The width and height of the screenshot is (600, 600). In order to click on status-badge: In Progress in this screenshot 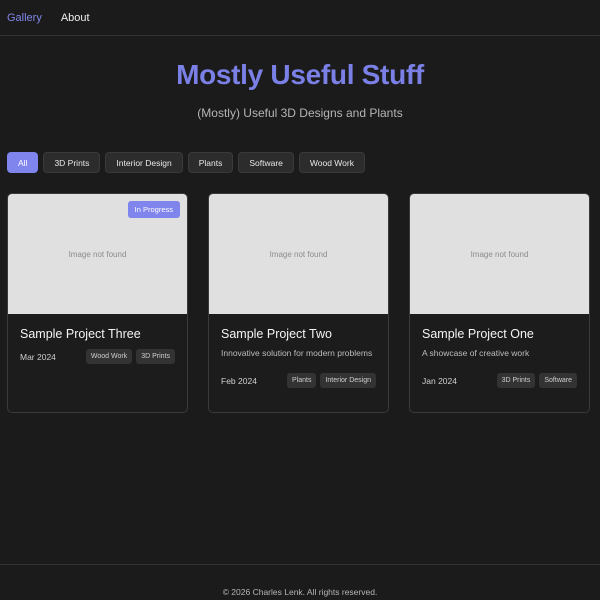, I will do `click(153, 209)`.